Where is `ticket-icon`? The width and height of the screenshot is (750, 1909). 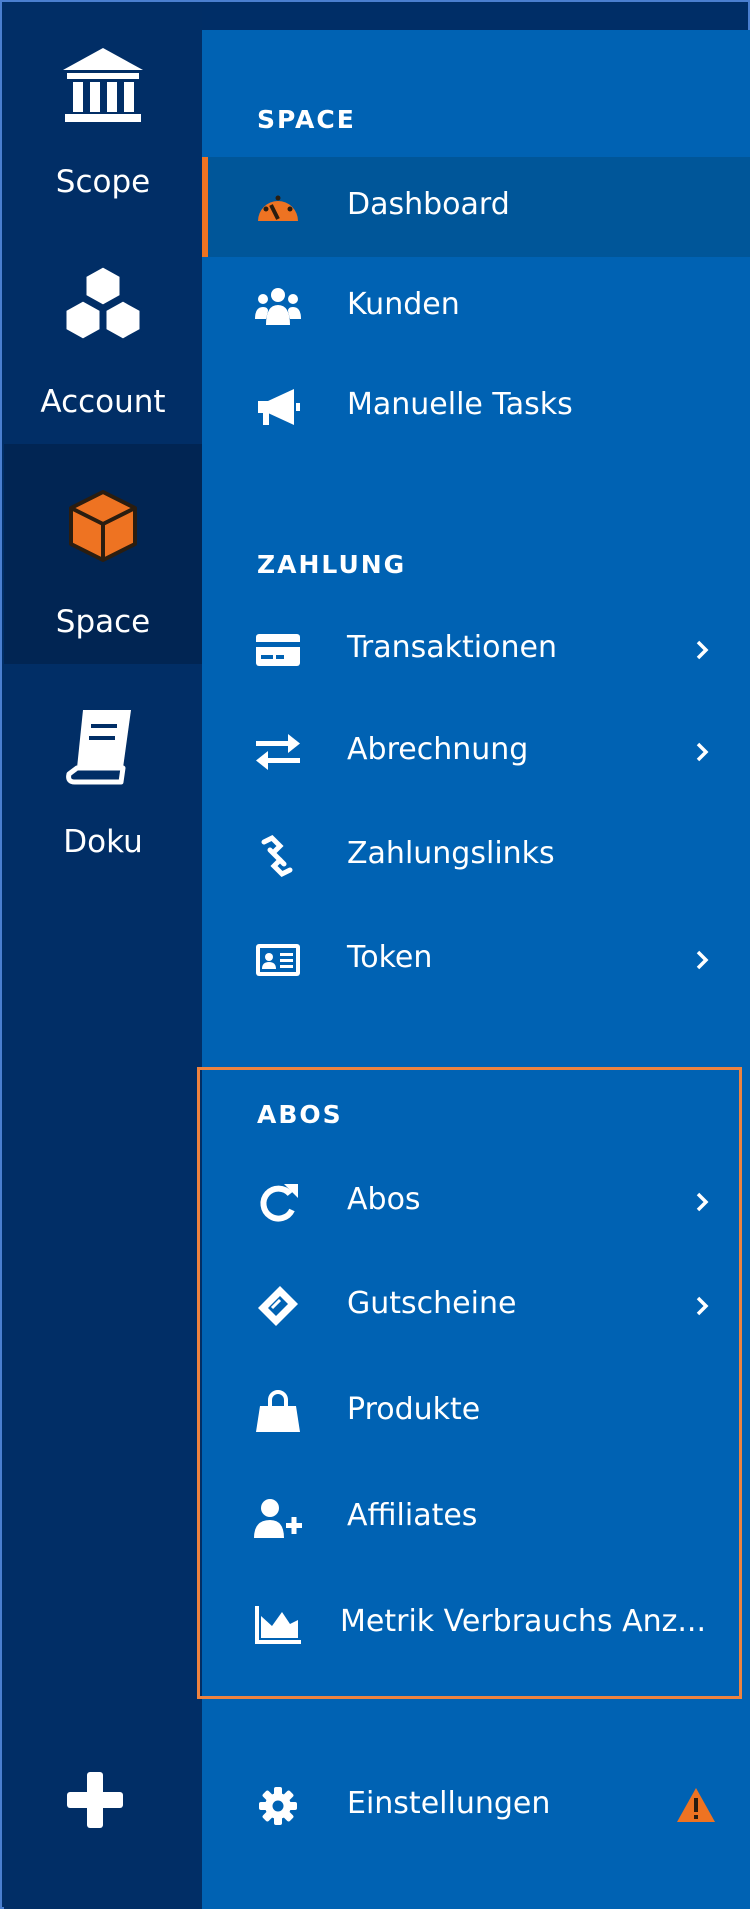 ticket-icon is located at coordinates (278, 1306).